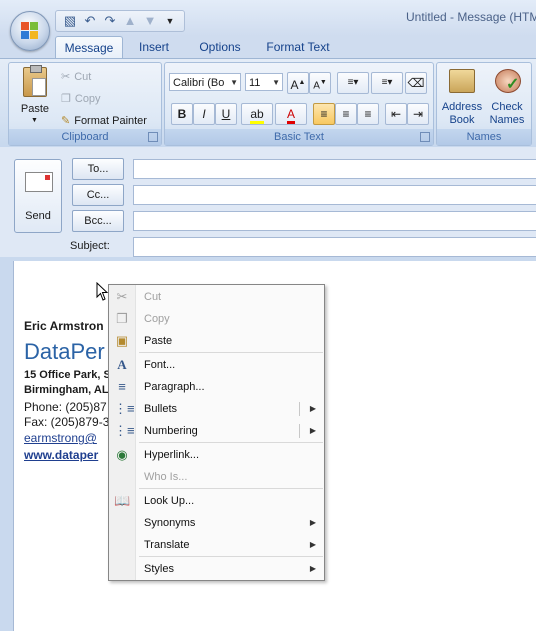 The width and height of the screenshot is (536, 631). Describe the element at coordinates (462, 97) in the screenshot. I see `address-book-button: Address Book` at that location.